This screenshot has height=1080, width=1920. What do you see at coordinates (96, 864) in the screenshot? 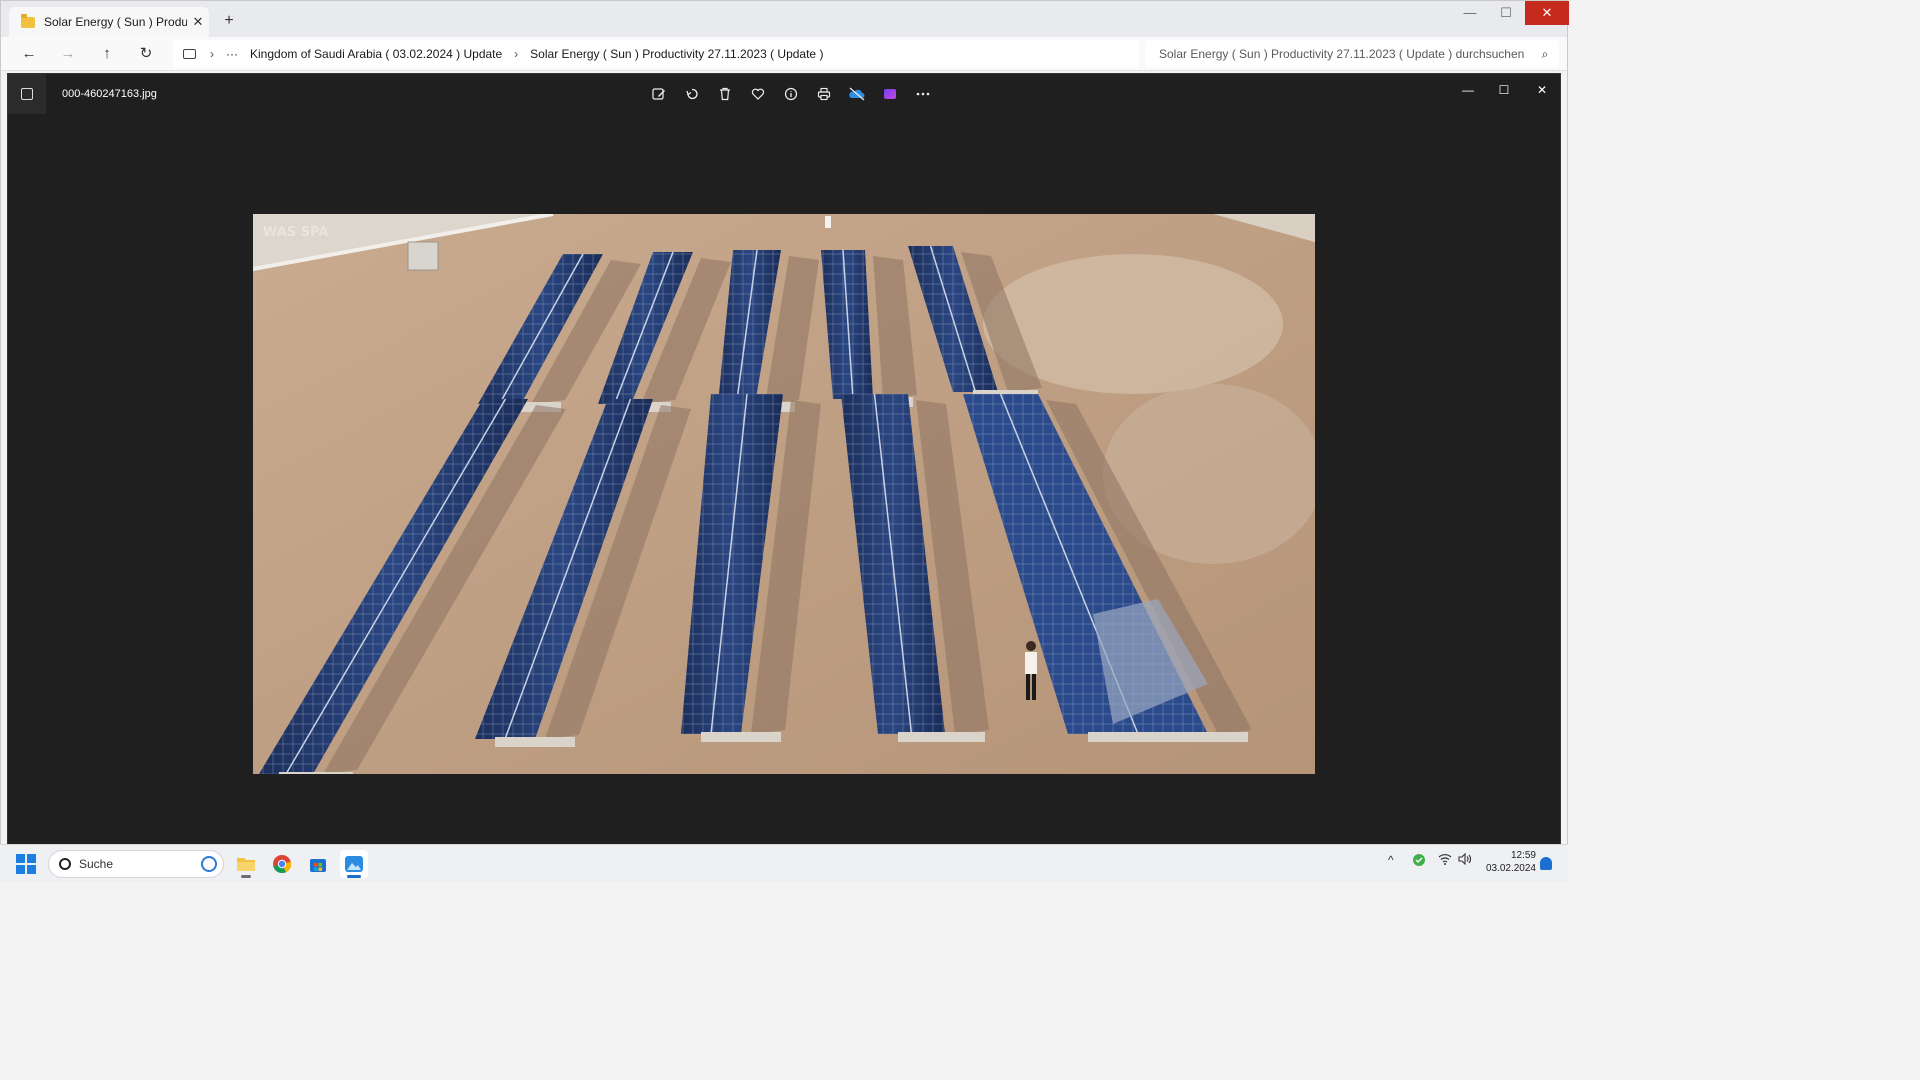
I see `taskbar-search-label: Suche` at bounding box center [96, 864].